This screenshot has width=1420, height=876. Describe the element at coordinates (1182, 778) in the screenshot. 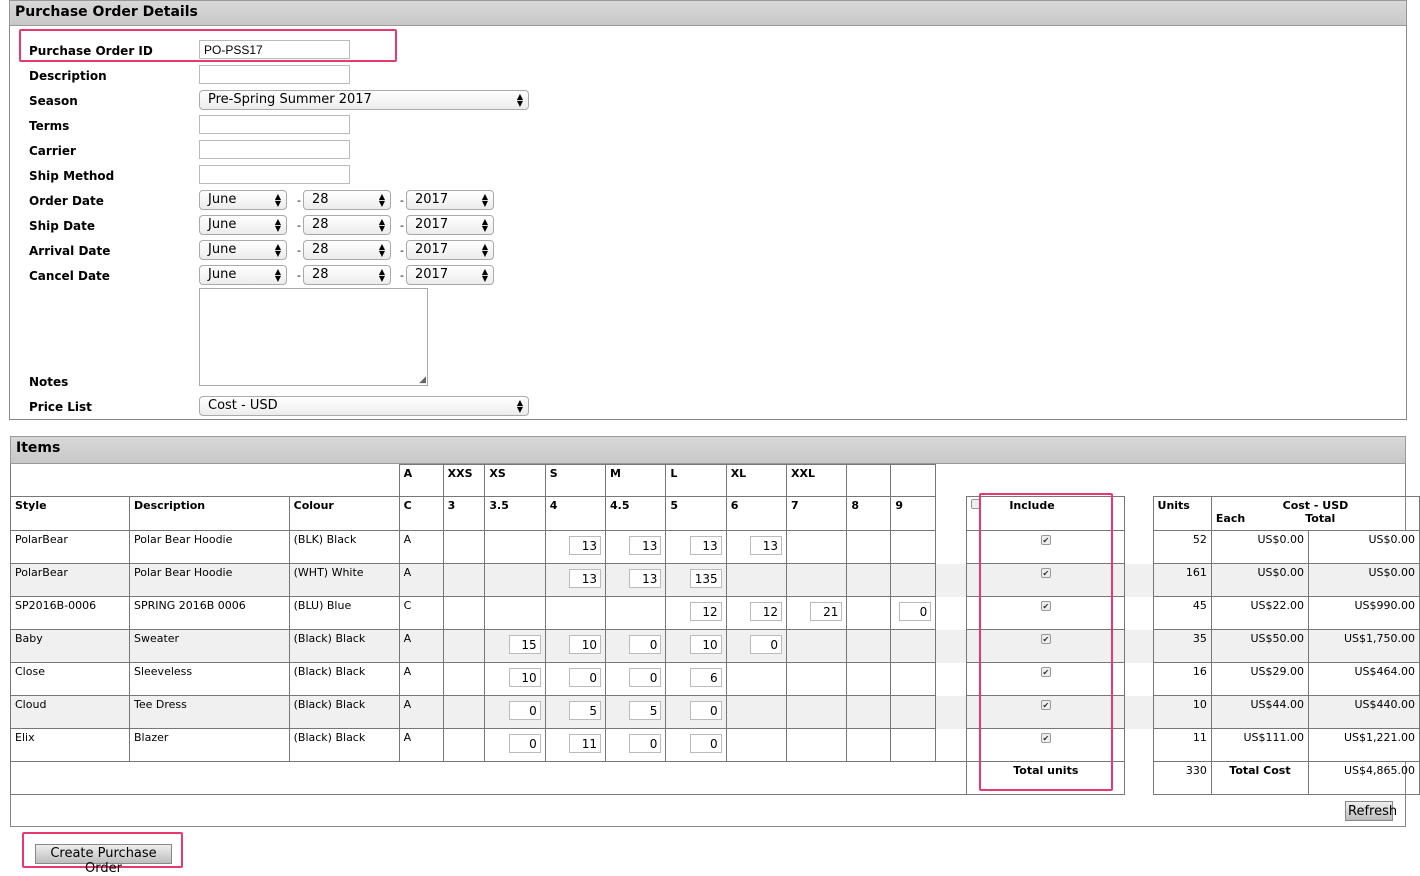

I see `total-units-value: 330` at that location.